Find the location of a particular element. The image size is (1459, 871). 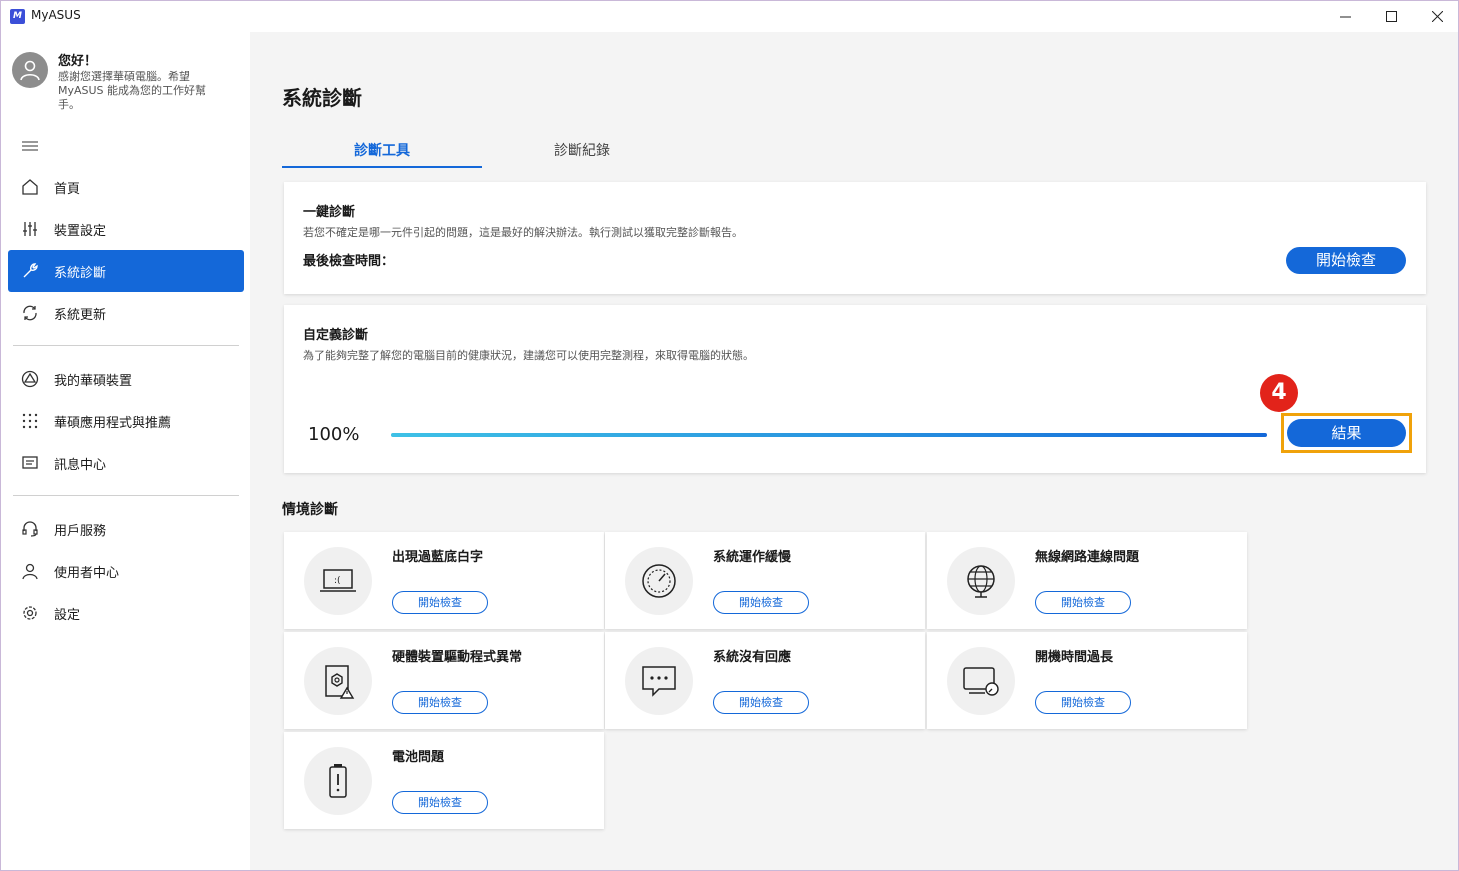

close-button is located at coordinates (1436, 16).